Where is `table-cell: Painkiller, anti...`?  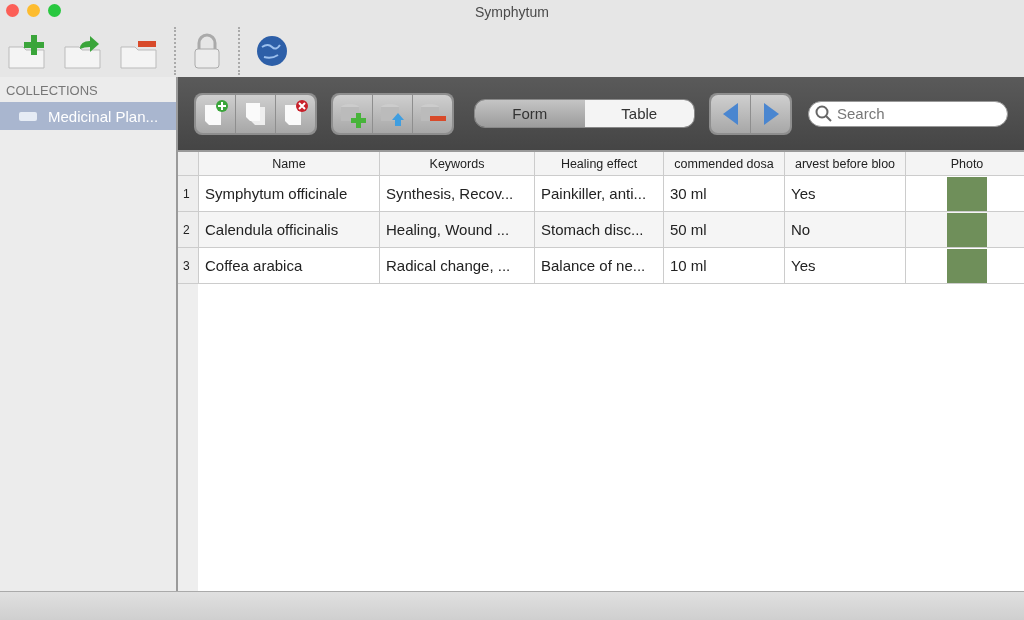
table-cell: Painkiller, anti... is located at coordinates (599, 193).